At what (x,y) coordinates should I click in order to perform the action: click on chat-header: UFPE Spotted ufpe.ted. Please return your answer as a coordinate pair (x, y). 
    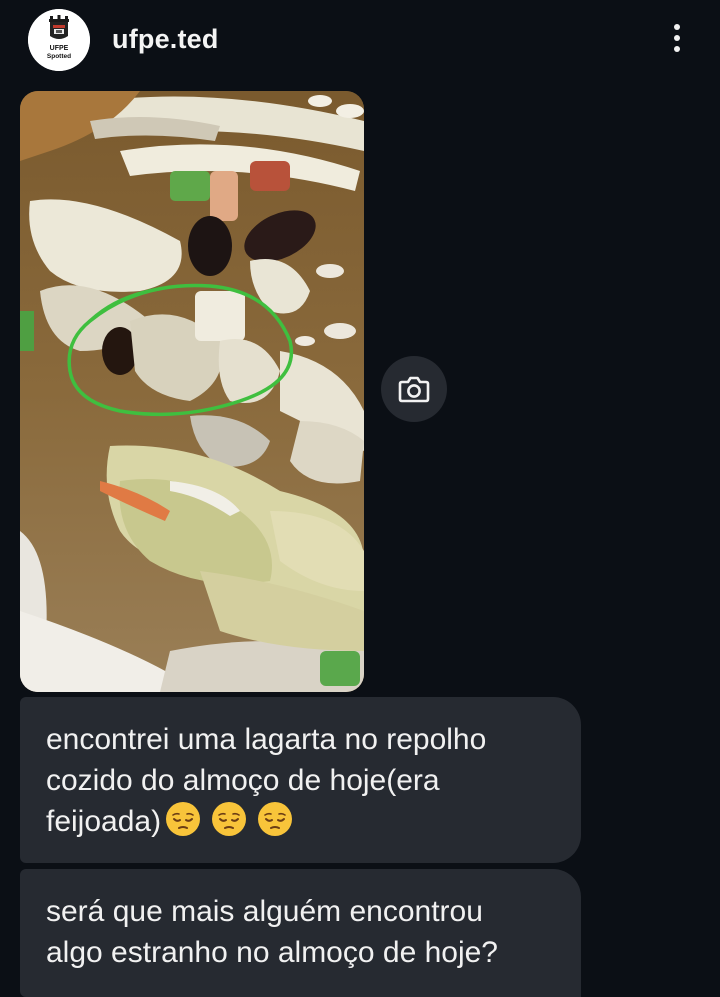
    Looking at the image, I should click on (360, 42).